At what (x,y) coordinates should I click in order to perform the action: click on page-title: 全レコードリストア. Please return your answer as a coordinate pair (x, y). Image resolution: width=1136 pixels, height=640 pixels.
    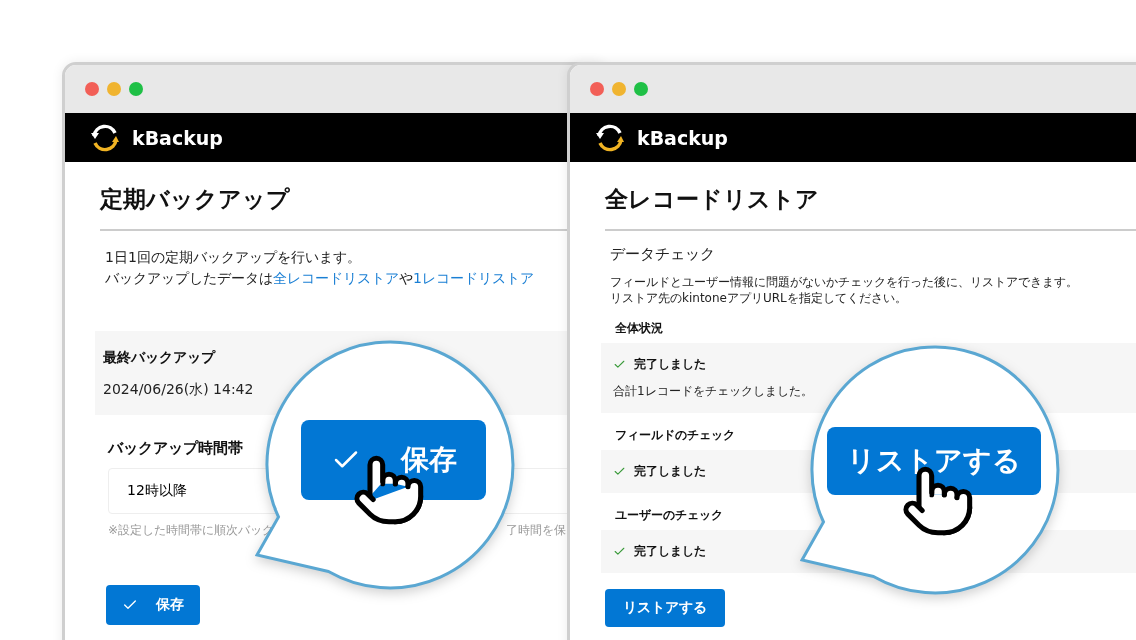
    Looking at the image, I should click on (870, 207).